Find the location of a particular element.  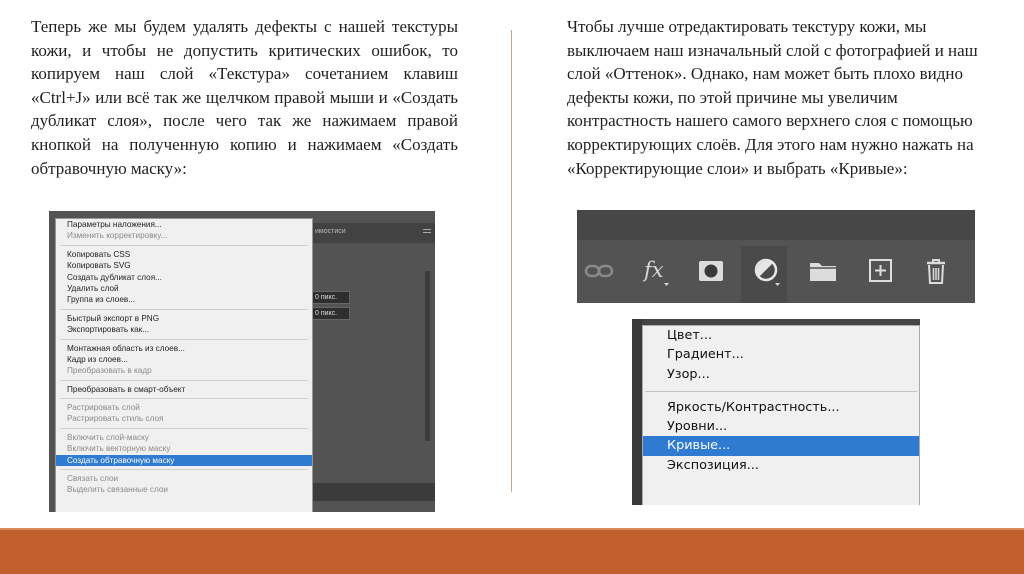

panel-tab-bar: имостиси is located at coordinates (373, 233).